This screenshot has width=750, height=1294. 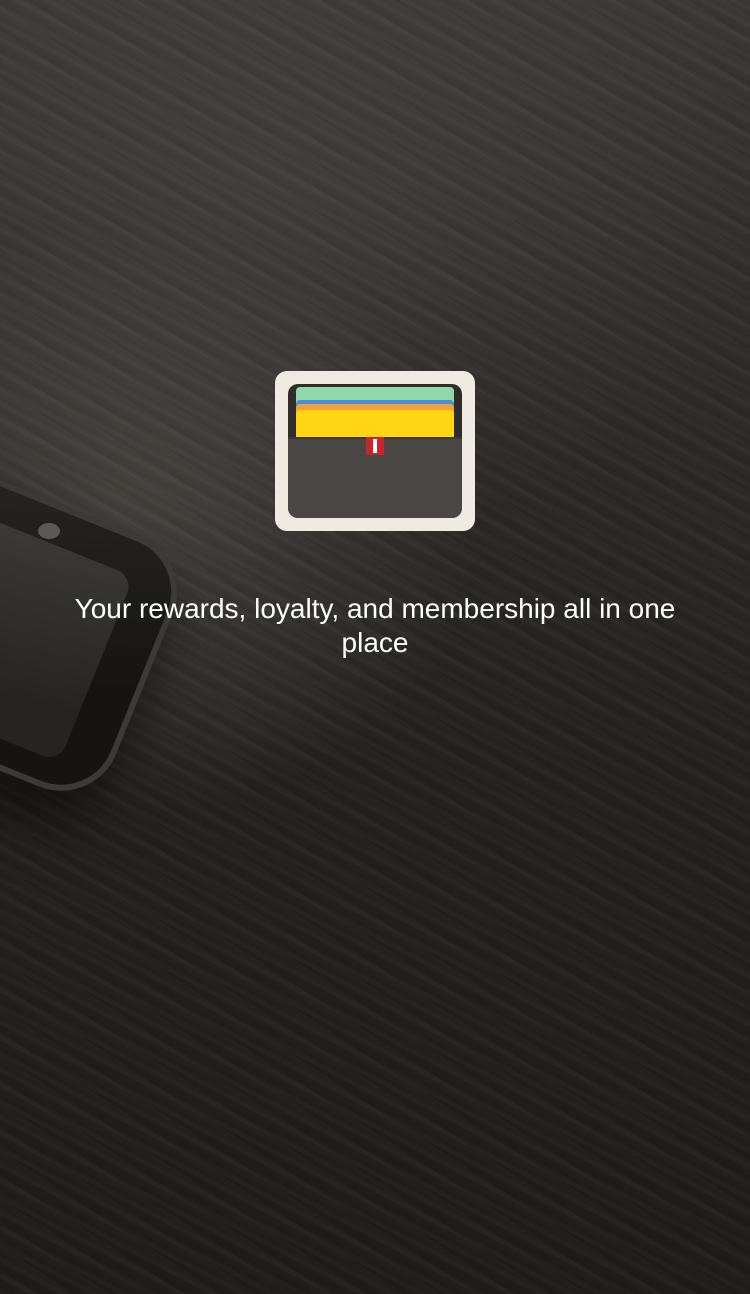 I want to click on background-phone-camera, so click(x=49, y=531).